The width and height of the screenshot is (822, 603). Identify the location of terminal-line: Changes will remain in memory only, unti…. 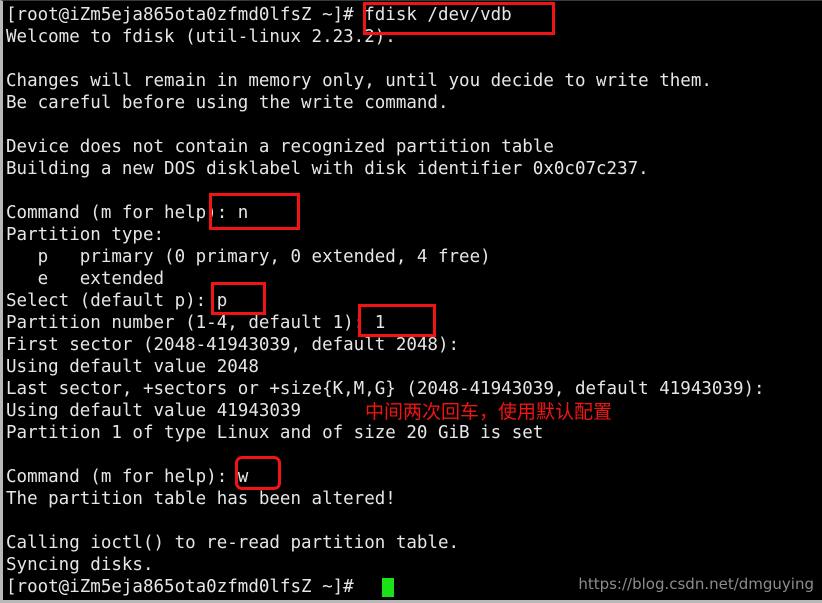
(359, 81).